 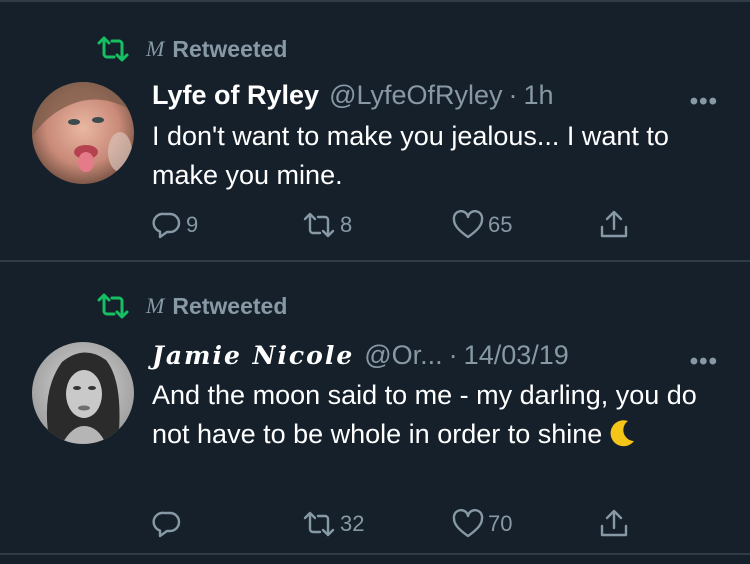 What do you see at coordinates (253, 355) in the screenshot?
I see `author-name: Jamie Nicole` at bounding box center [253, 355].